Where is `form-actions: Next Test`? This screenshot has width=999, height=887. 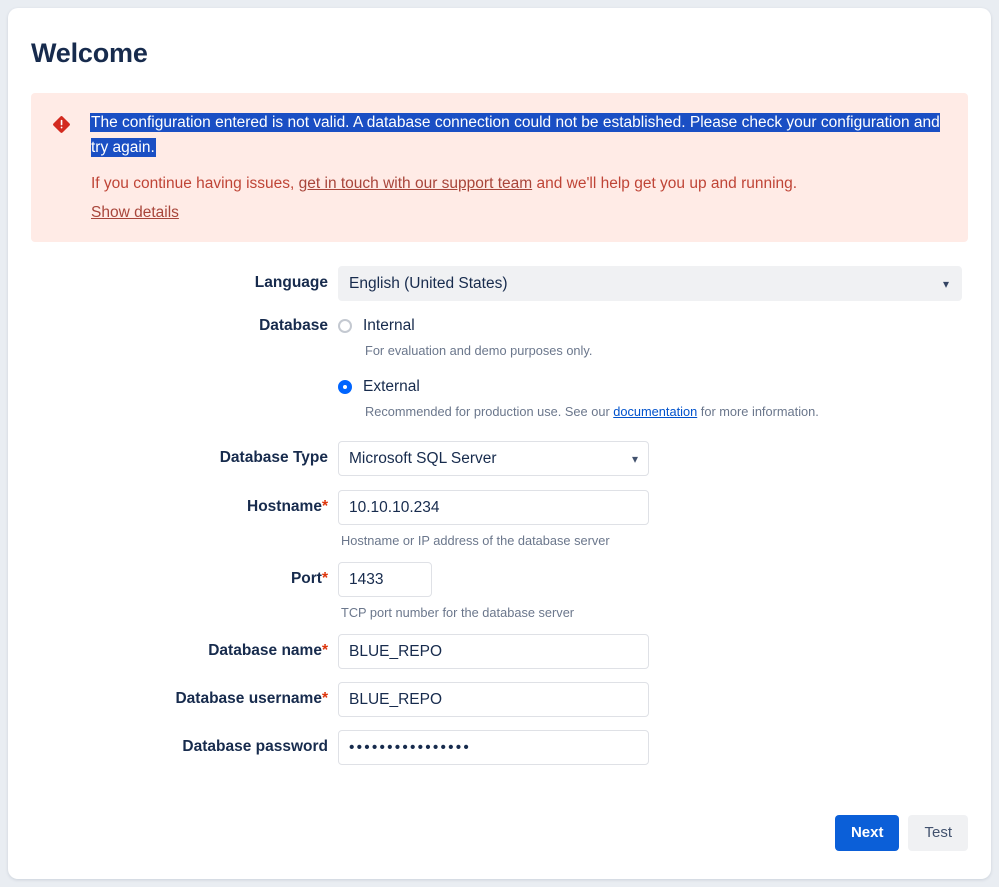 form-actions: Next Test is located at coordinates (901, 833).